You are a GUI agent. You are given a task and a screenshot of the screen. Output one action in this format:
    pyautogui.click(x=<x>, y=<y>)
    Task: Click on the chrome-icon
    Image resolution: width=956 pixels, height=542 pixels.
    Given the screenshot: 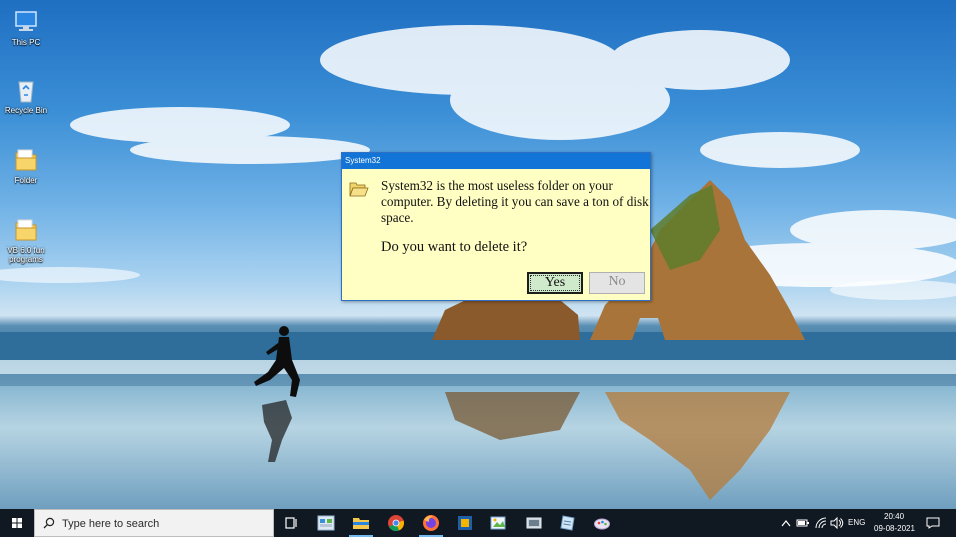 What is the action you would take?
    pyautogui.click(x=396, y=523)
    